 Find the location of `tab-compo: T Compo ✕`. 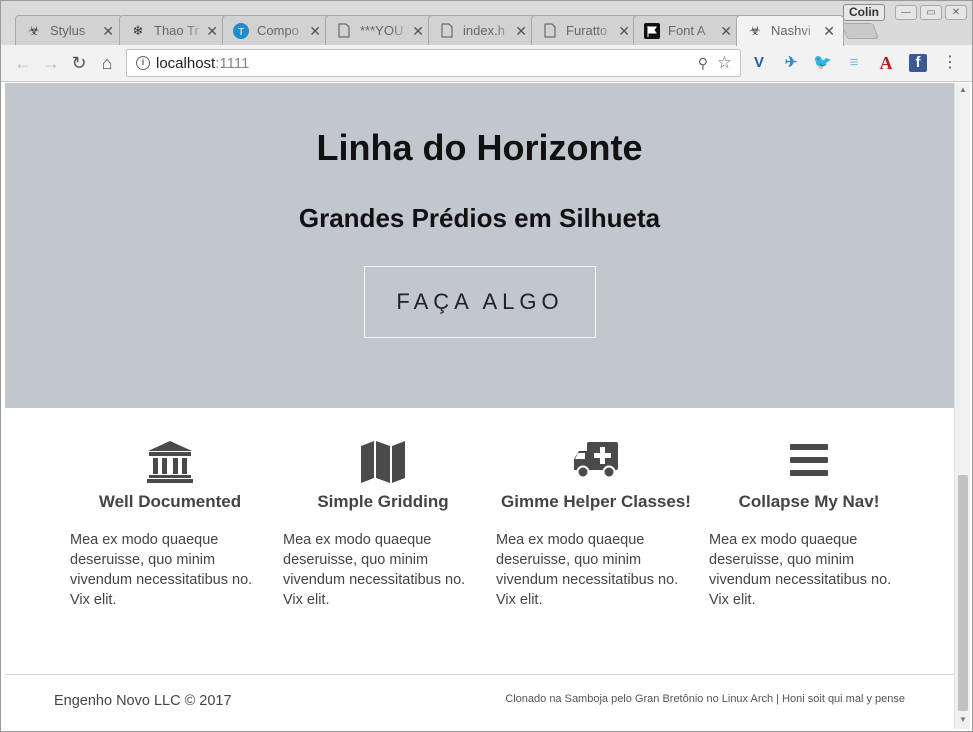

tab-compo: T Compo ✕ is located at coordinates (276, 30).